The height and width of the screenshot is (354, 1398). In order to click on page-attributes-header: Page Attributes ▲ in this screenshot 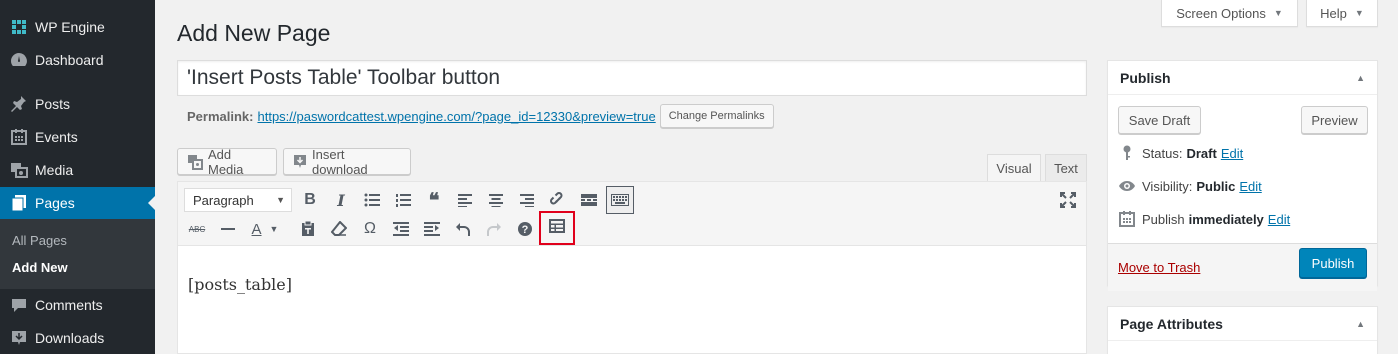, I will do `click(1242, 324)`.